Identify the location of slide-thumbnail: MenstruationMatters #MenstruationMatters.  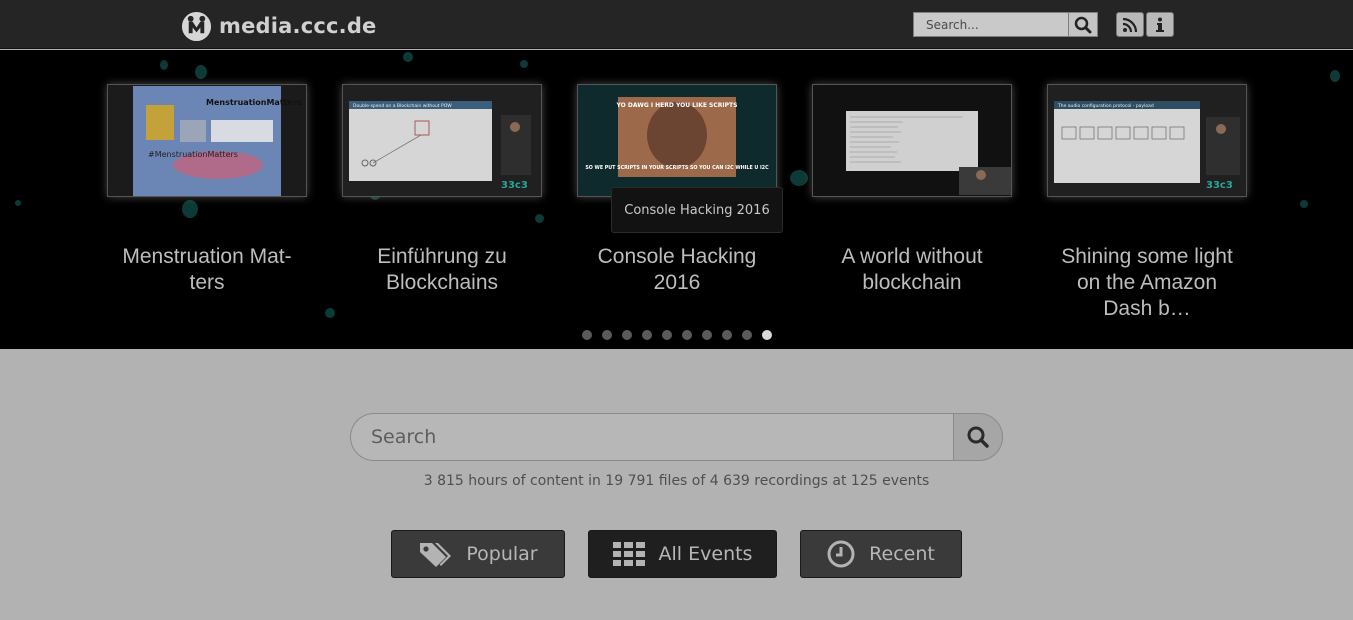
(207, 140).